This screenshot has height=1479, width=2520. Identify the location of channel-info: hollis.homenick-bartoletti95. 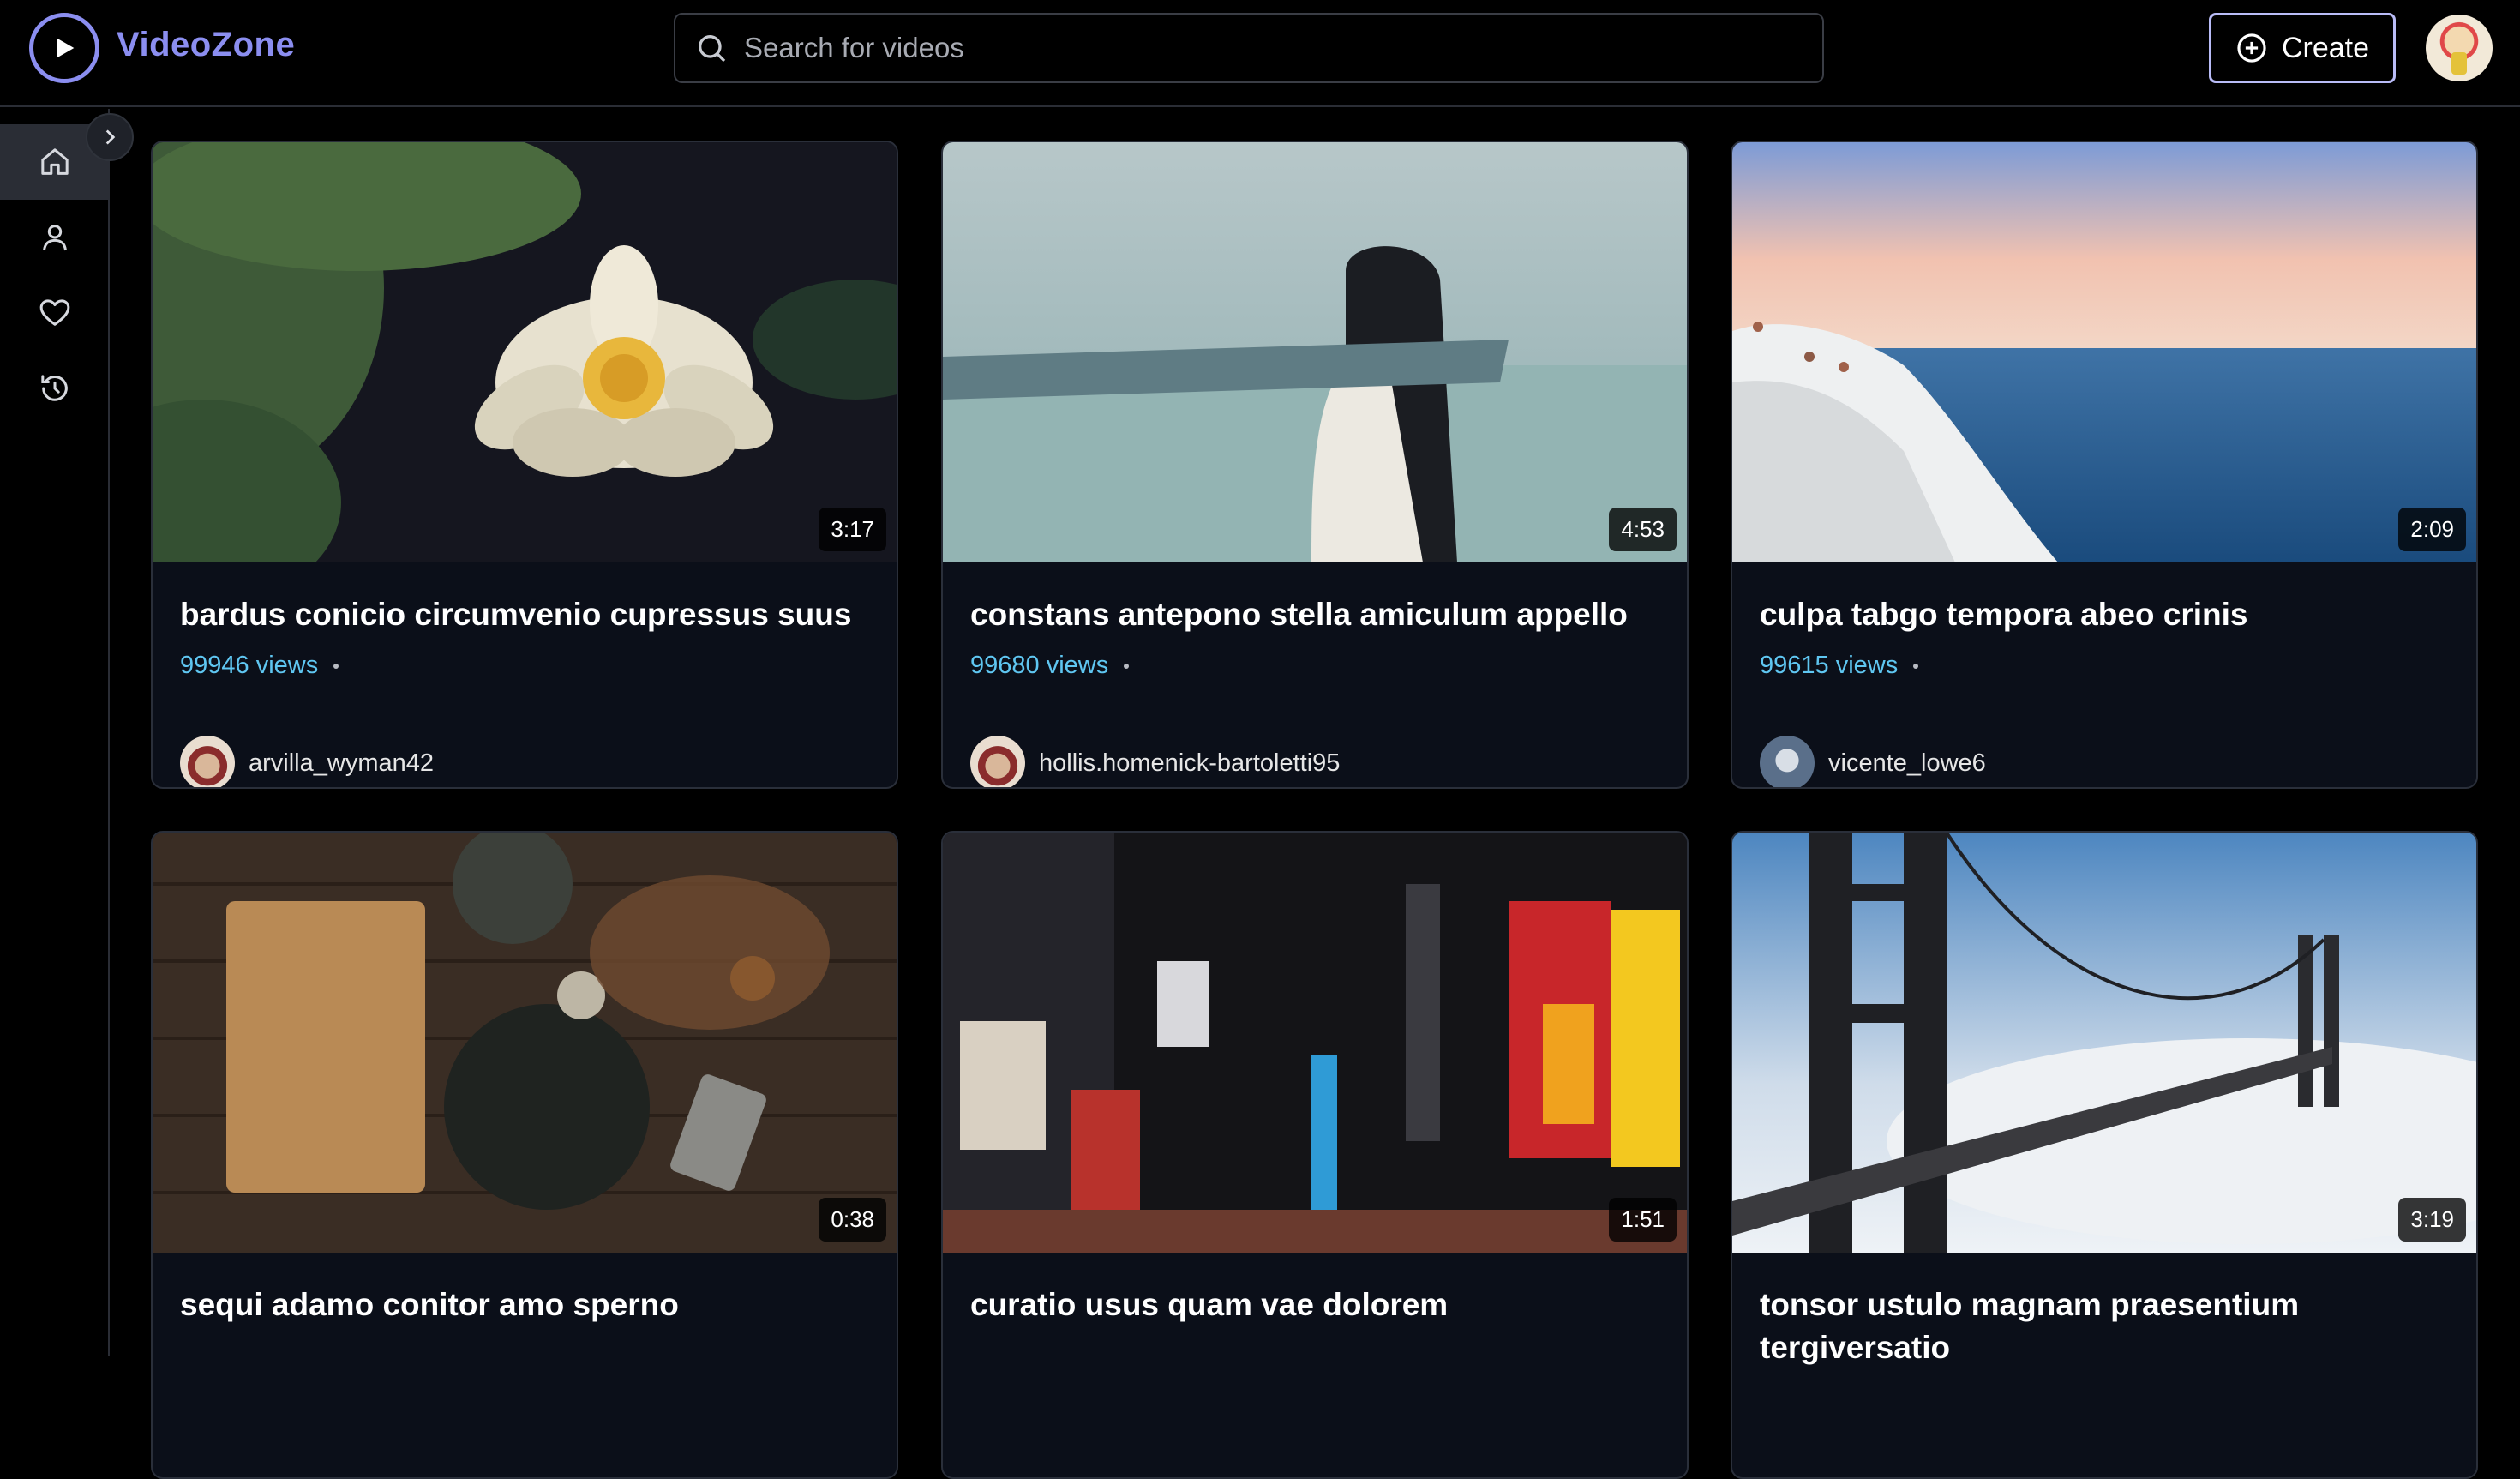
(1155, 761).